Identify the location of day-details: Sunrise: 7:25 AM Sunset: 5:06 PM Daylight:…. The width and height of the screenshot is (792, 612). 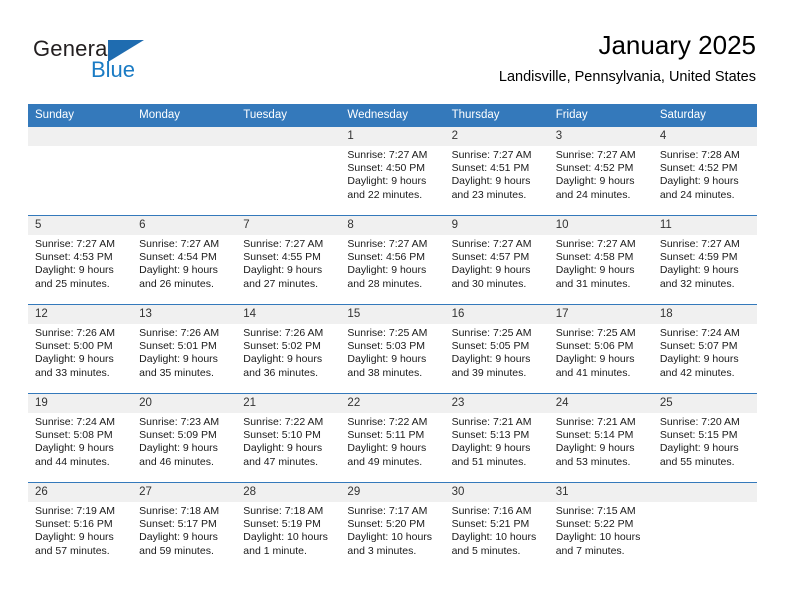
(601, 352).